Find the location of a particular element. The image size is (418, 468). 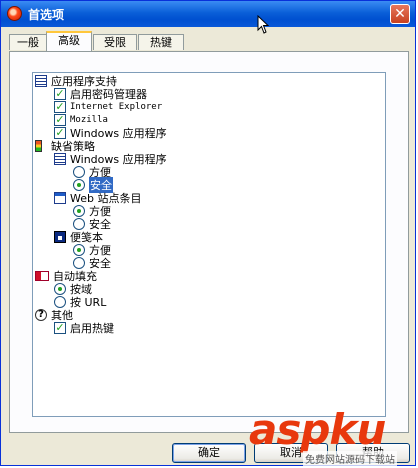

mouse-cursor-icon is located at coordinates (263, 24).